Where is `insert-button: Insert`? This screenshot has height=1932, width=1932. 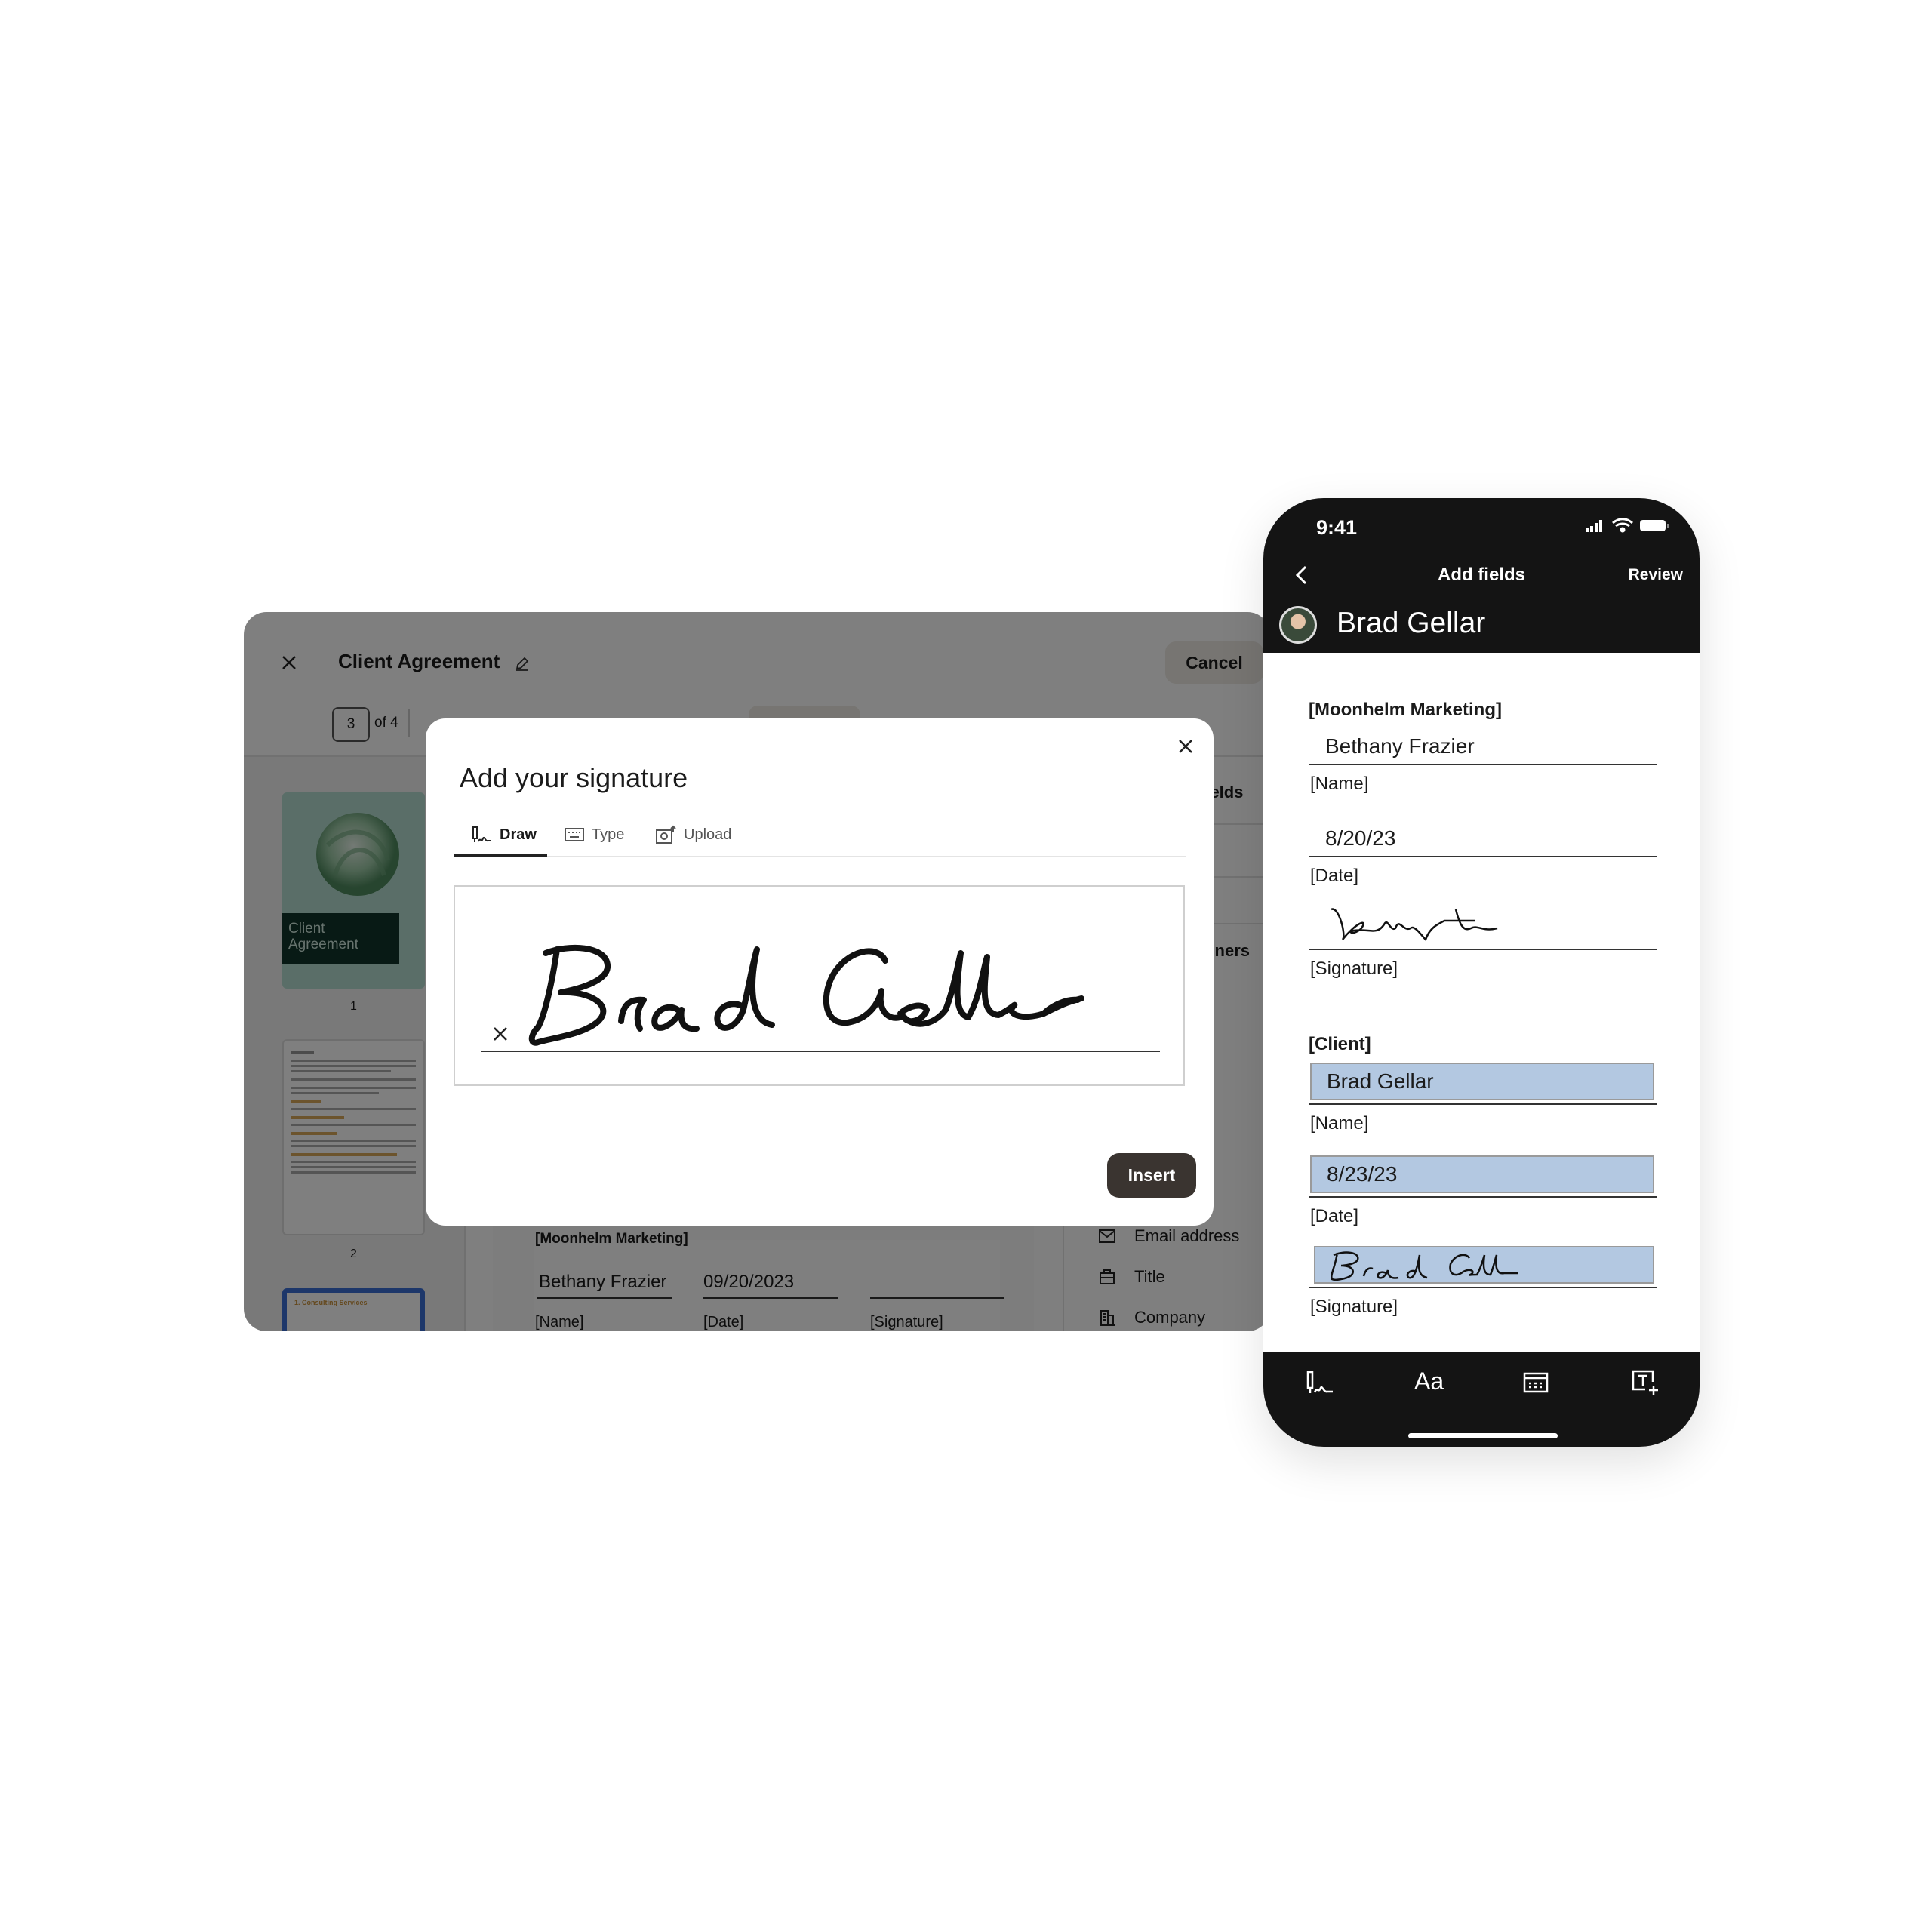
insert-button: Insert is located at coordinates (1151, 1175).